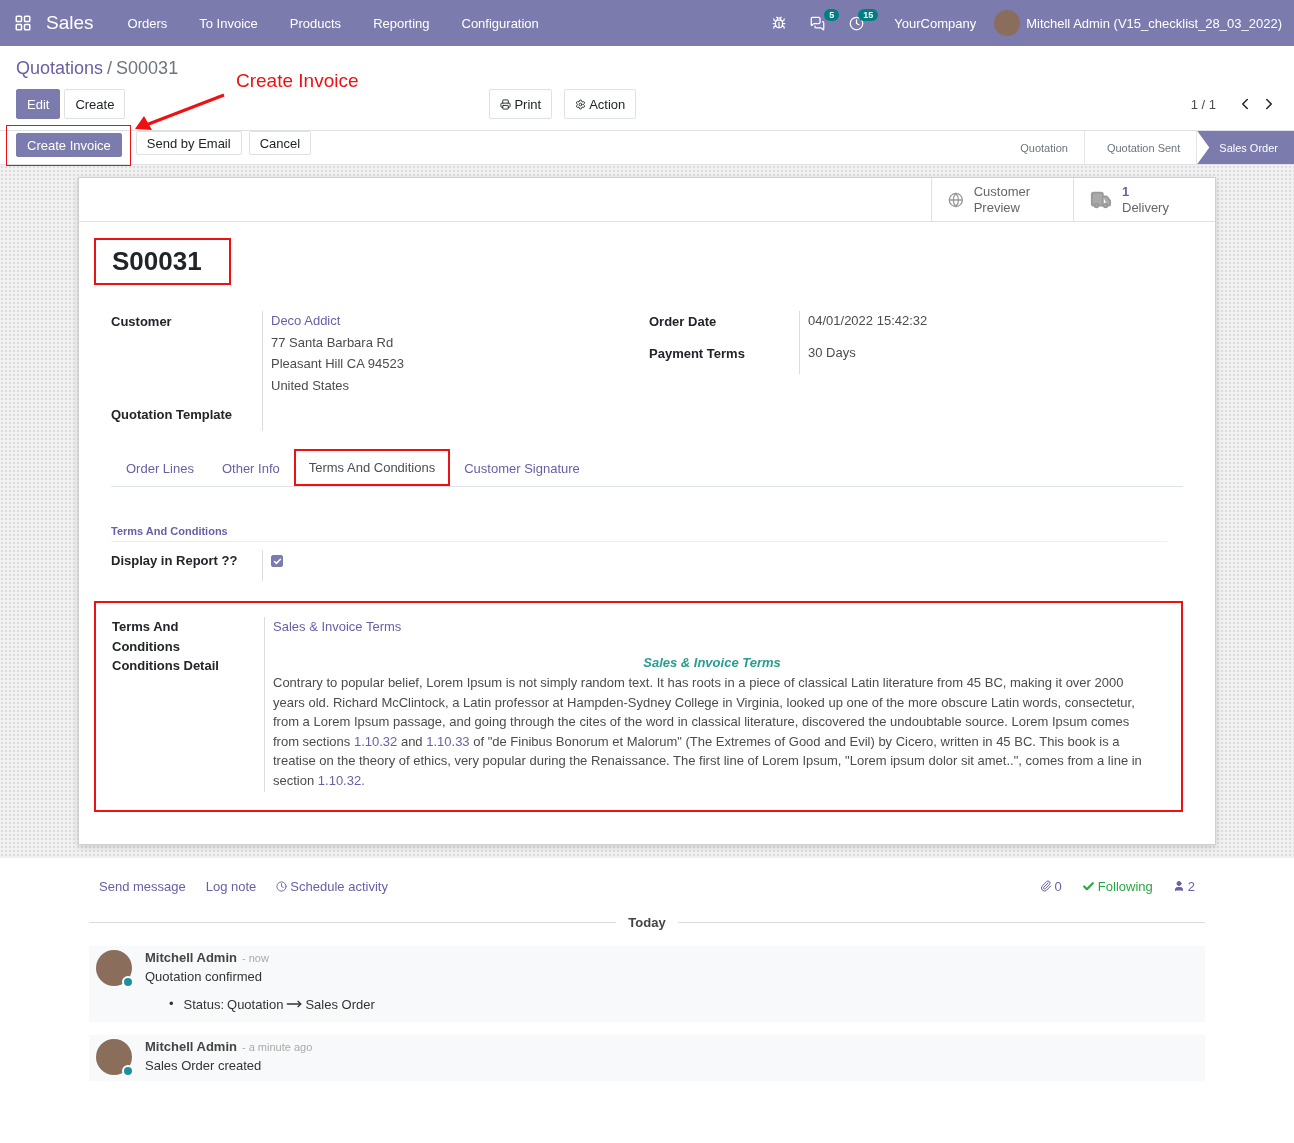  What do you see at coordinates (639, 533) in the screenshot?
I see `section-title: Terms And Conditions` at bounding box center [639, 533].